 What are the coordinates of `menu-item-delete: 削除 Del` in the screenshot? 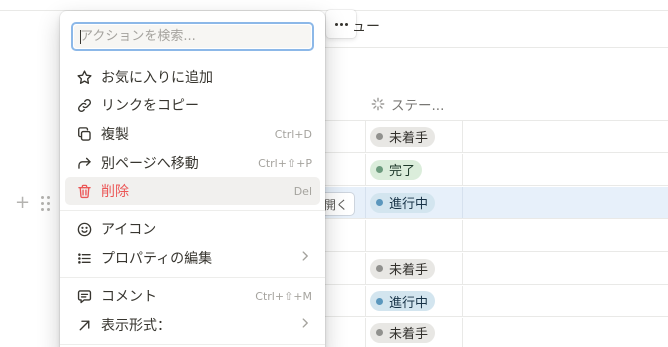 It's located at (192, 191).